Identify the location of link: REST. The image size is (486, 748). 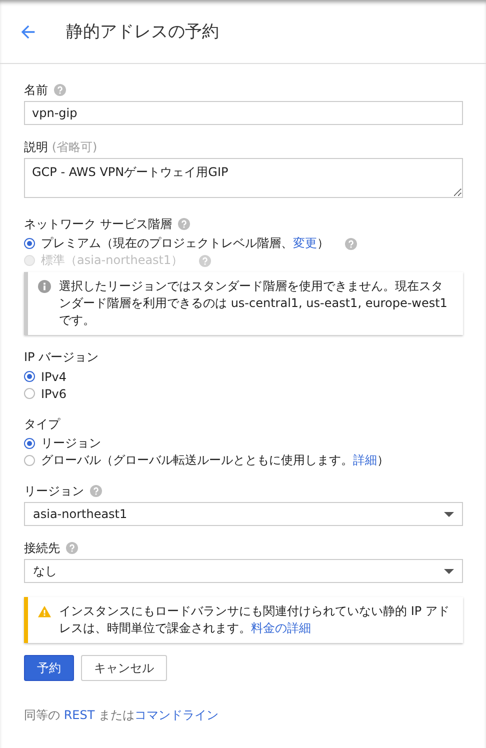
(79, 715).